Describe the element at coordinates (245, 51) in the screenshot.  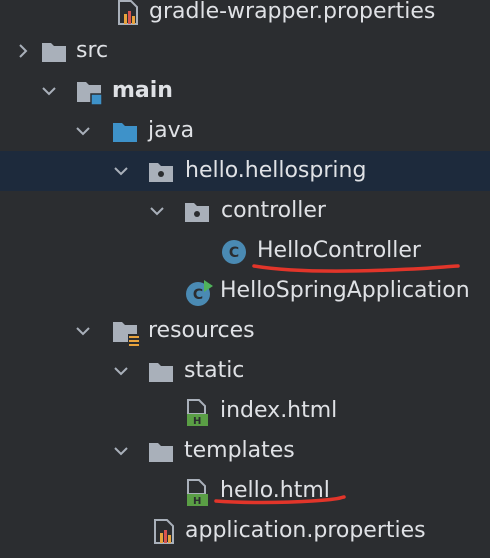
I see `tree-item-src: src` at that location.